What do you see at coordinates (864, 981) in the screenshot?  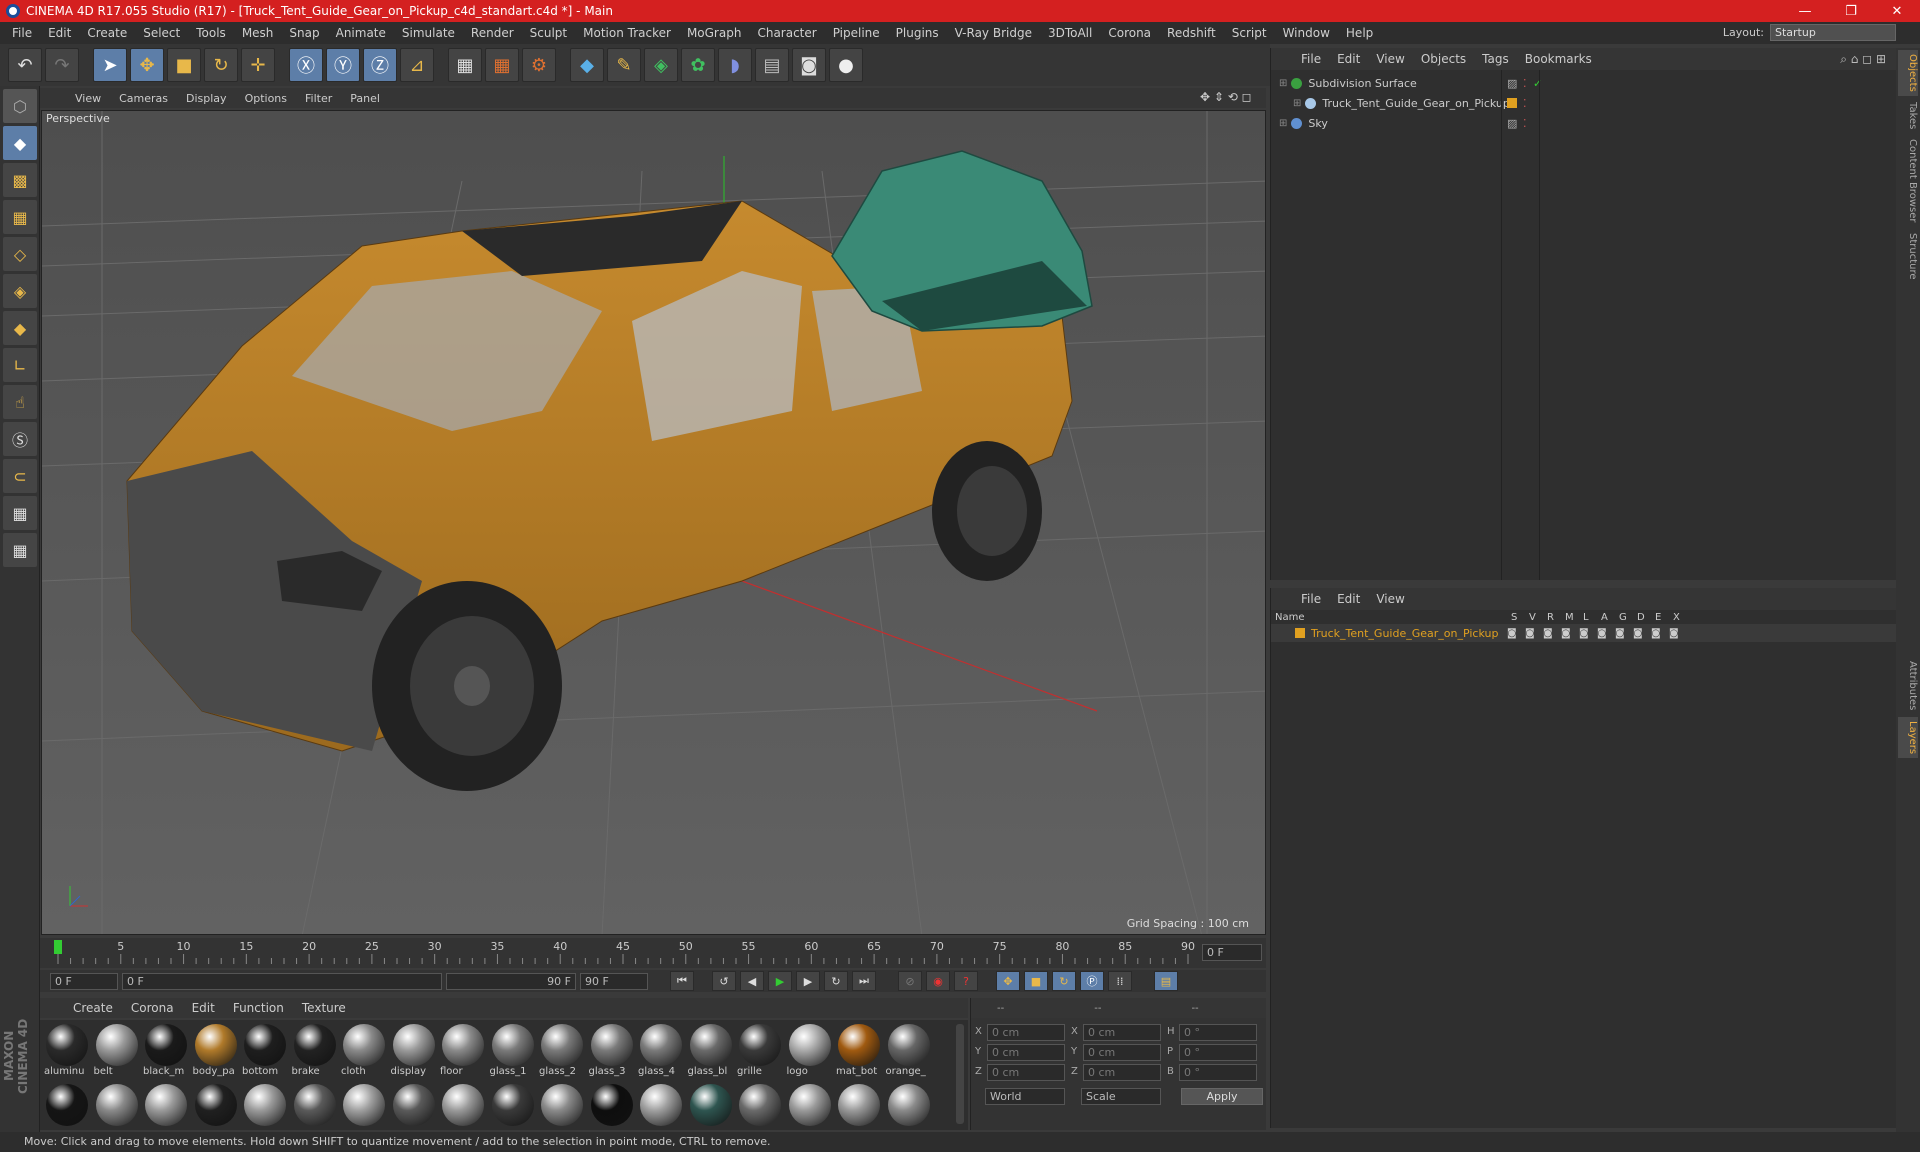 I see `go-to-end-icon: ⏭` at bounding box center [864, 981].